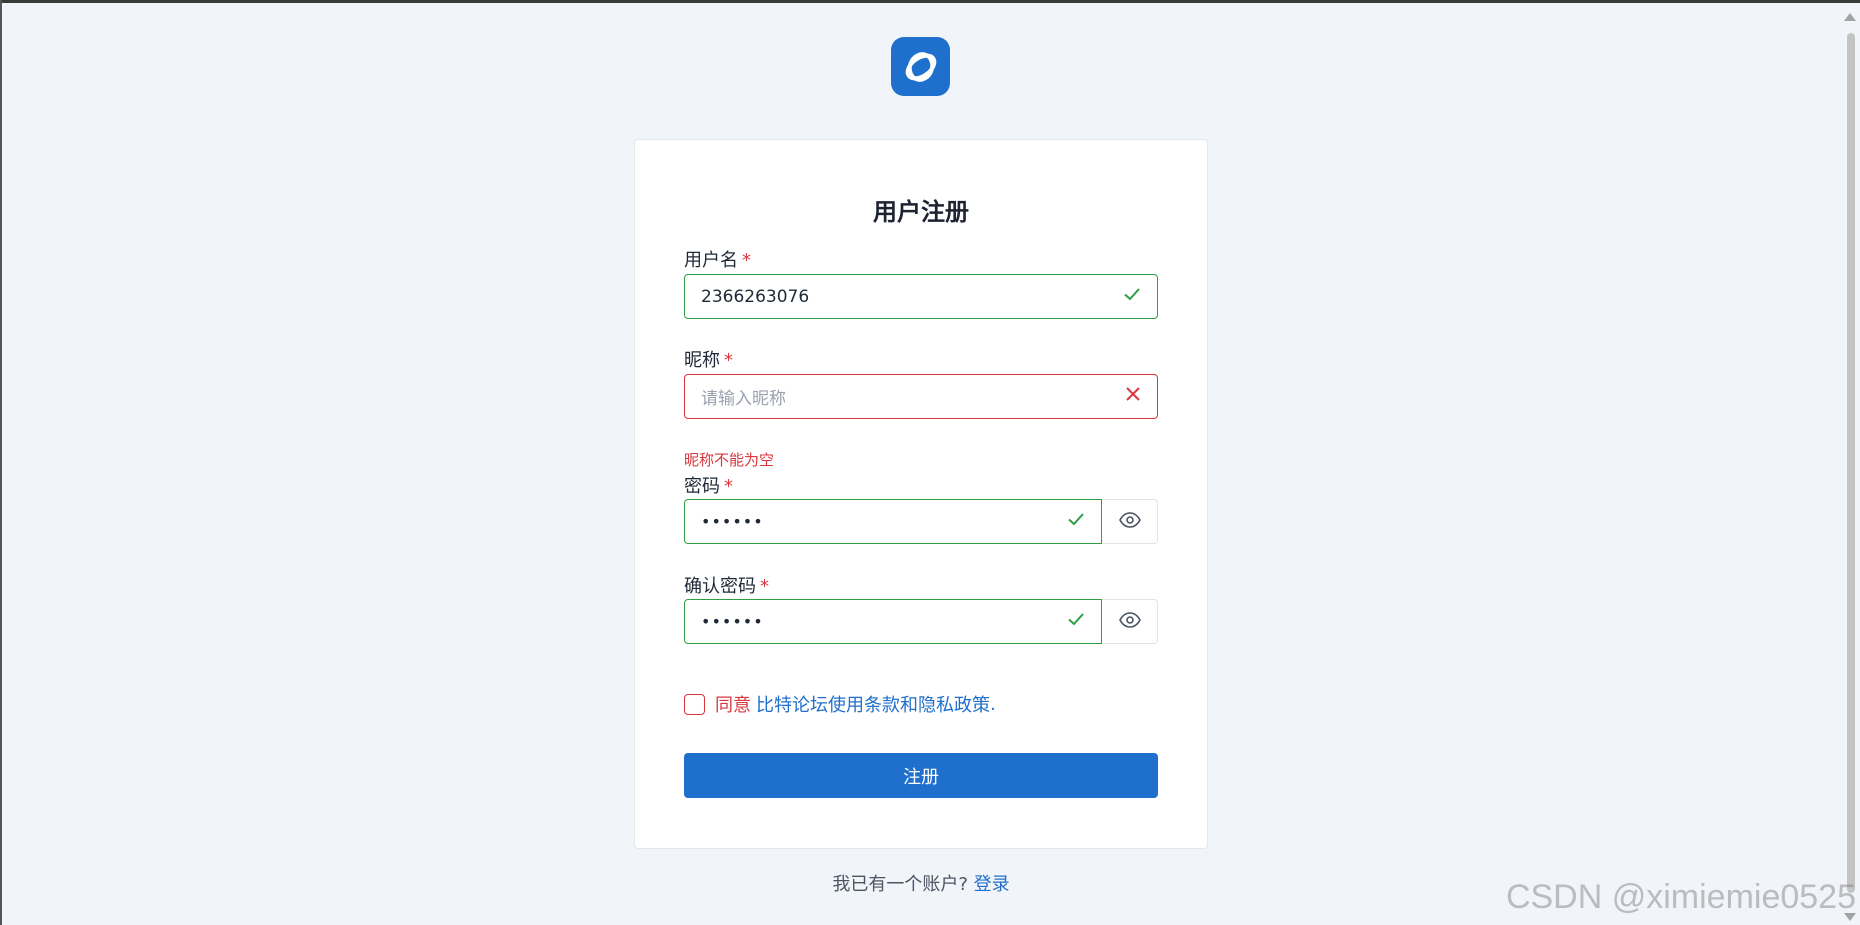 The width and height of the screenshot is (1860, 925). Describe the element at coordinates (1680, 897) in the screenshot. I see `watermark: CSDN @ximiemie0525` at that location.